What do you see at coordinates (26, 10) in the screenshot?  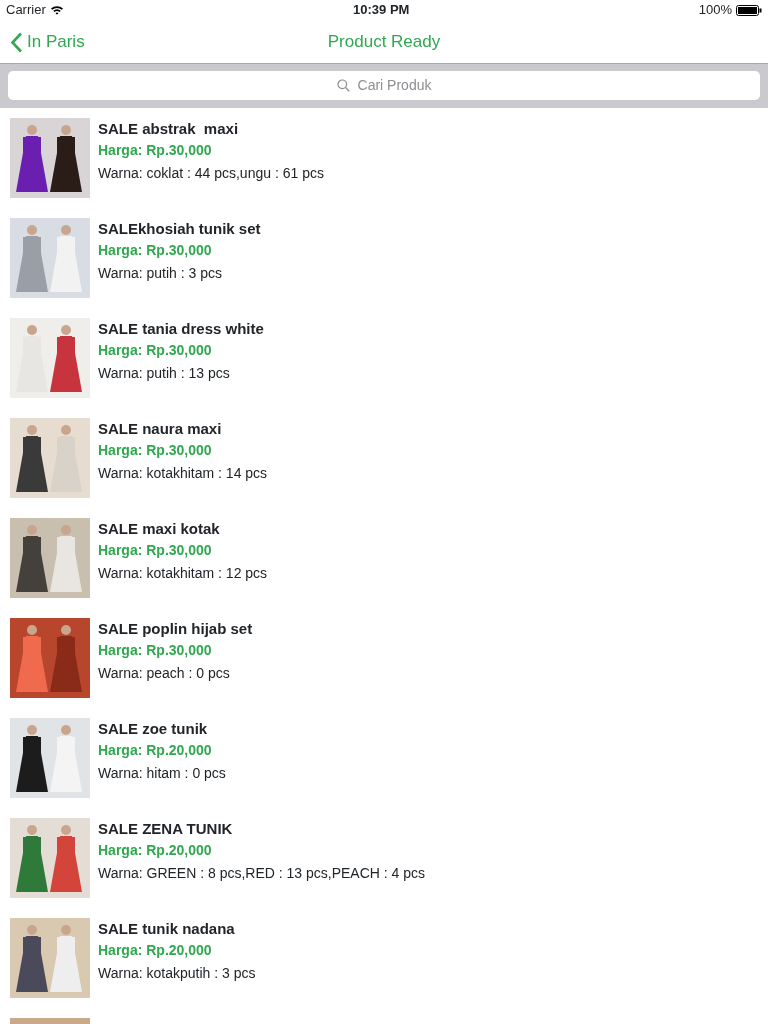 I see `carrier-label: Carrier` at bounding box center [26, 10].